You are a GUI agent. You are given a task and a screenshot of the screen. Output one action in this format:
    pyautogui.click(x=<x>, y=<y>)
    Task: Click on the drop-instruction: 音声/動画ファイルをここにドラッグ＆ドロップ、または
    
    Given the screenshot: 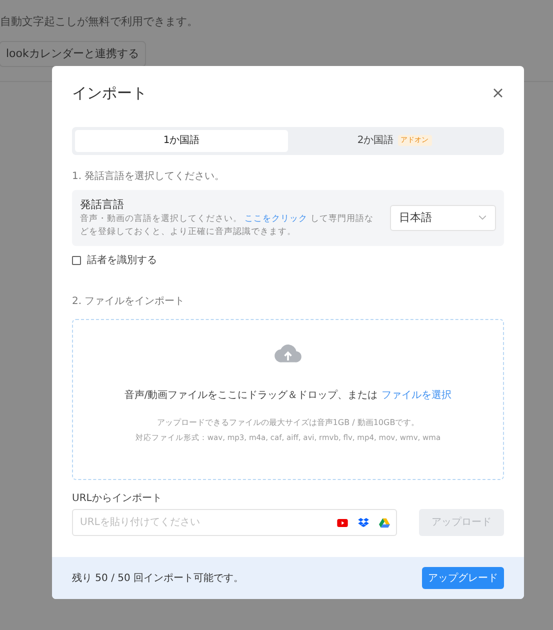 What is the action you would take?
    pyautogui.click(x=251, y=395)
    